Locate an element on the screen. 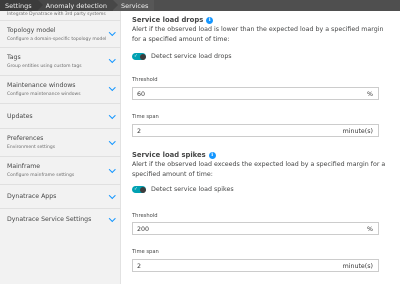  sidebar-item-preferences: Preferences Environment settings is located at coordinates (60, 143).